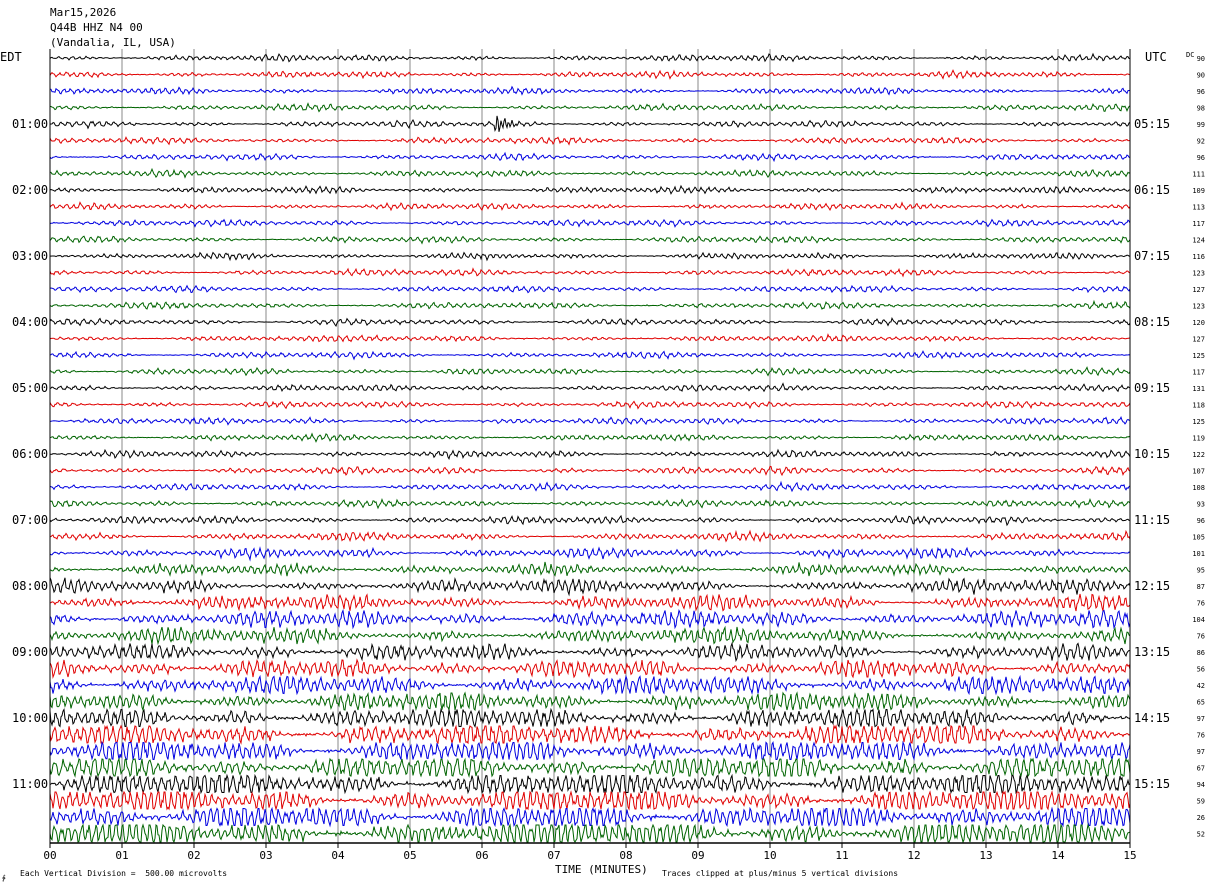 The width and height of the screenshot is (1210, 886). What do you see at coordinates (30, 520) in the screenshot?
I see `left-hour-label: 07:00` at bounding box center [30, 520].